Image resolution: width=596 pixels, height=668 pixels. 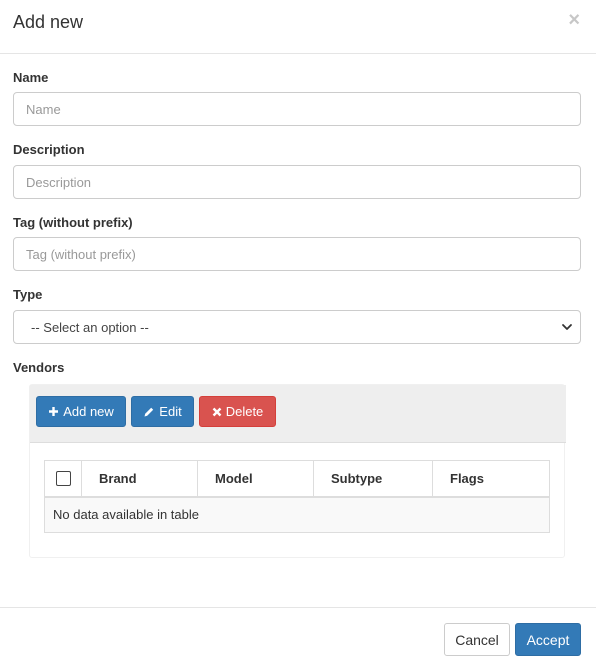 I want to click on description-label: Description, so click(x=49, y=149).